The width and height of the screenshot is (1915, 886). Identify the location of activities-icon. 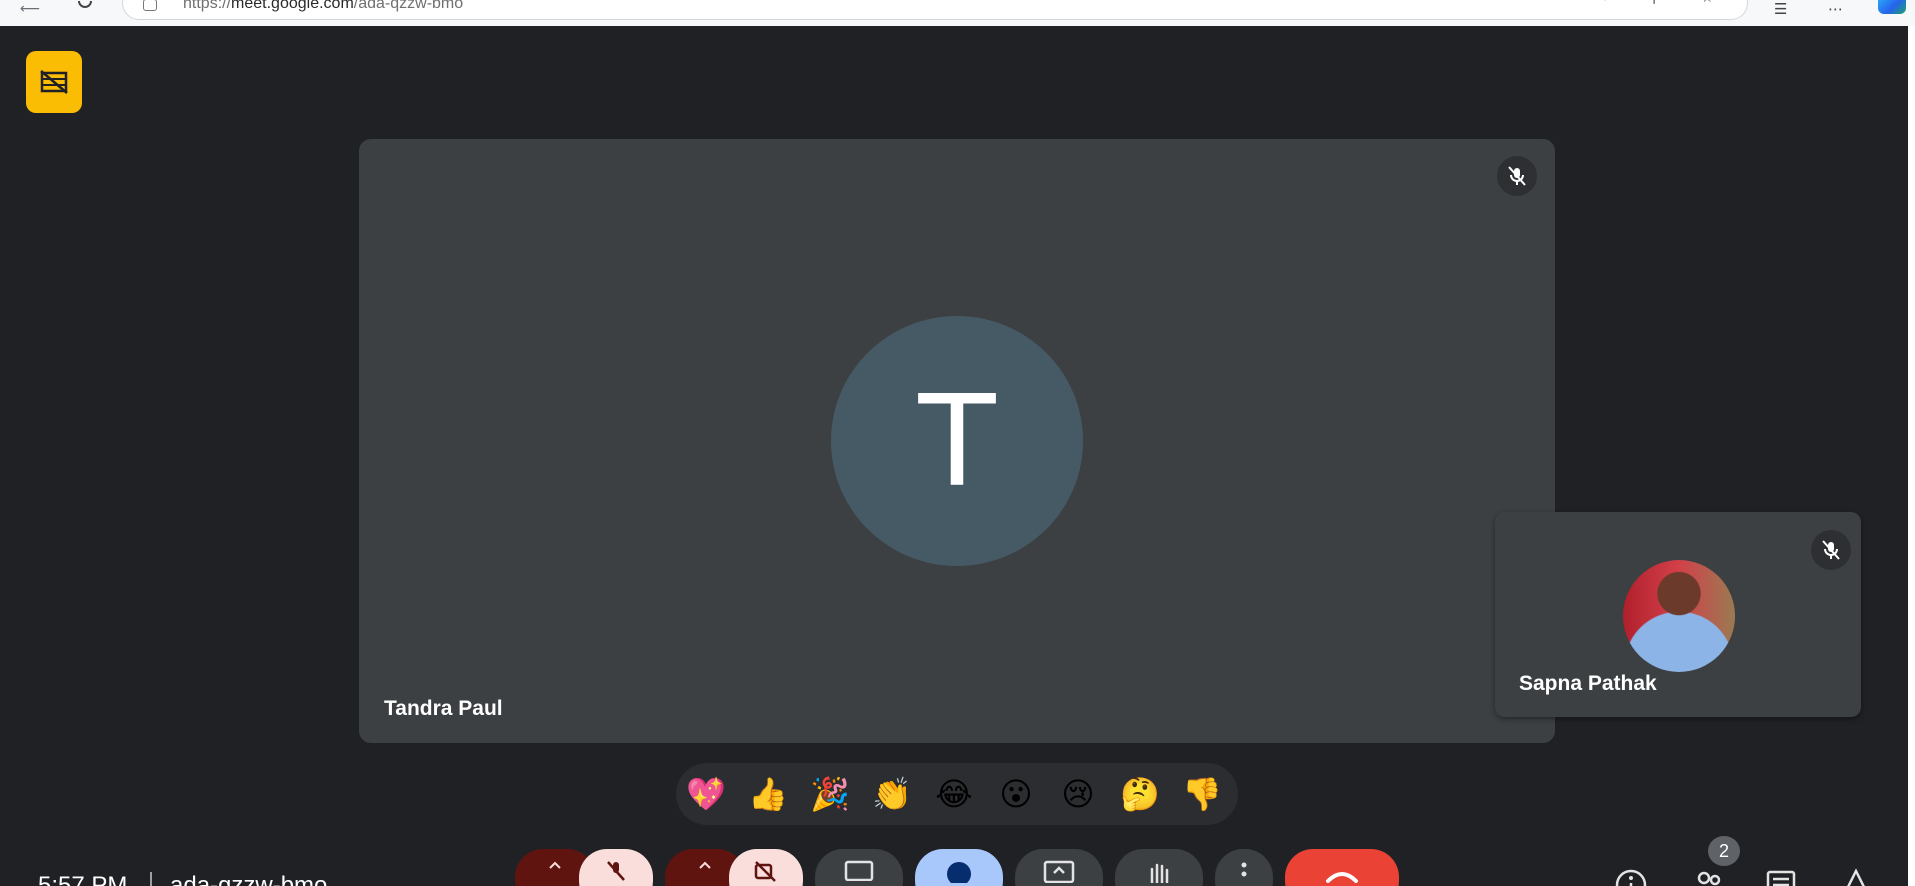
(1856, 877).